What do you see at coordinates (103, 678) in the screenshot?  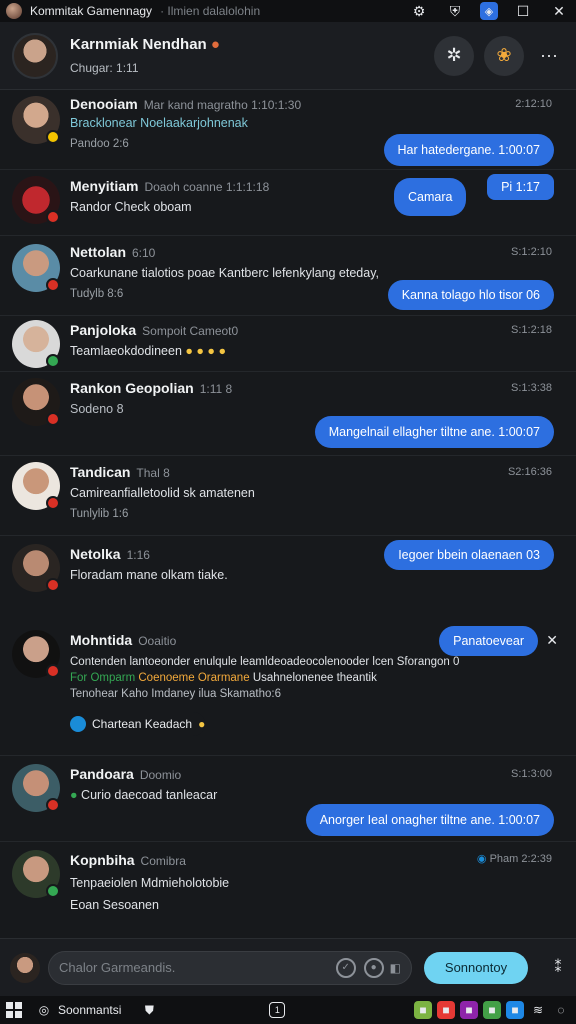 I see `message-line-2-part-a: For Omparm` at bounding box center [103, 678].